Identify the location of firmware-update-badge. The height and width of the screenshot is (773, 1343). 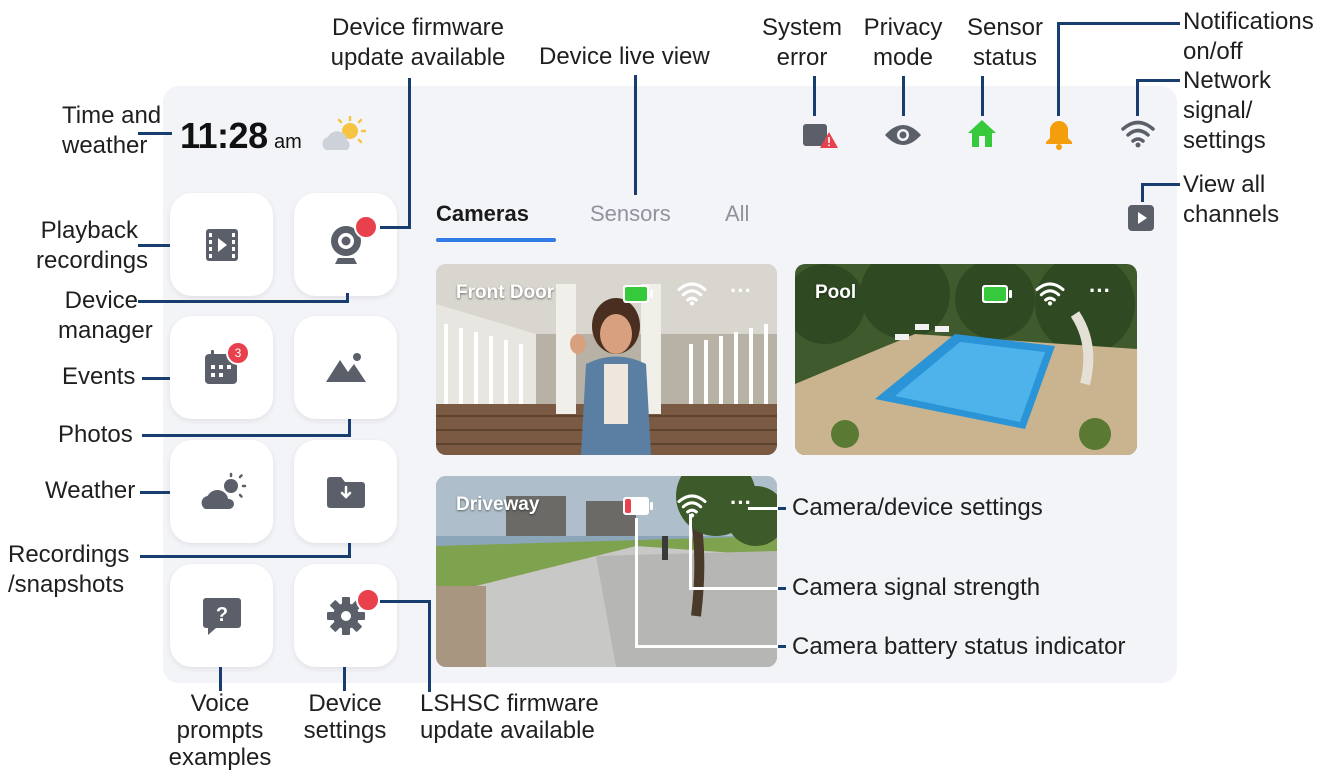
(366, 227).